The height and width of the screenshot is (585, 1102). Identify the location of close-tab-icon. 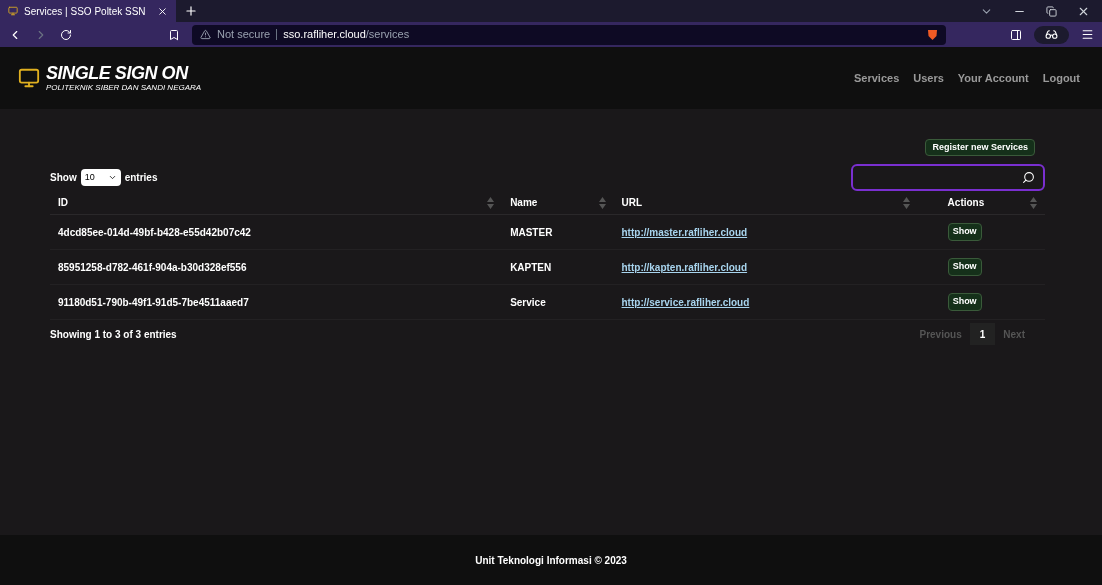
(162, 11).